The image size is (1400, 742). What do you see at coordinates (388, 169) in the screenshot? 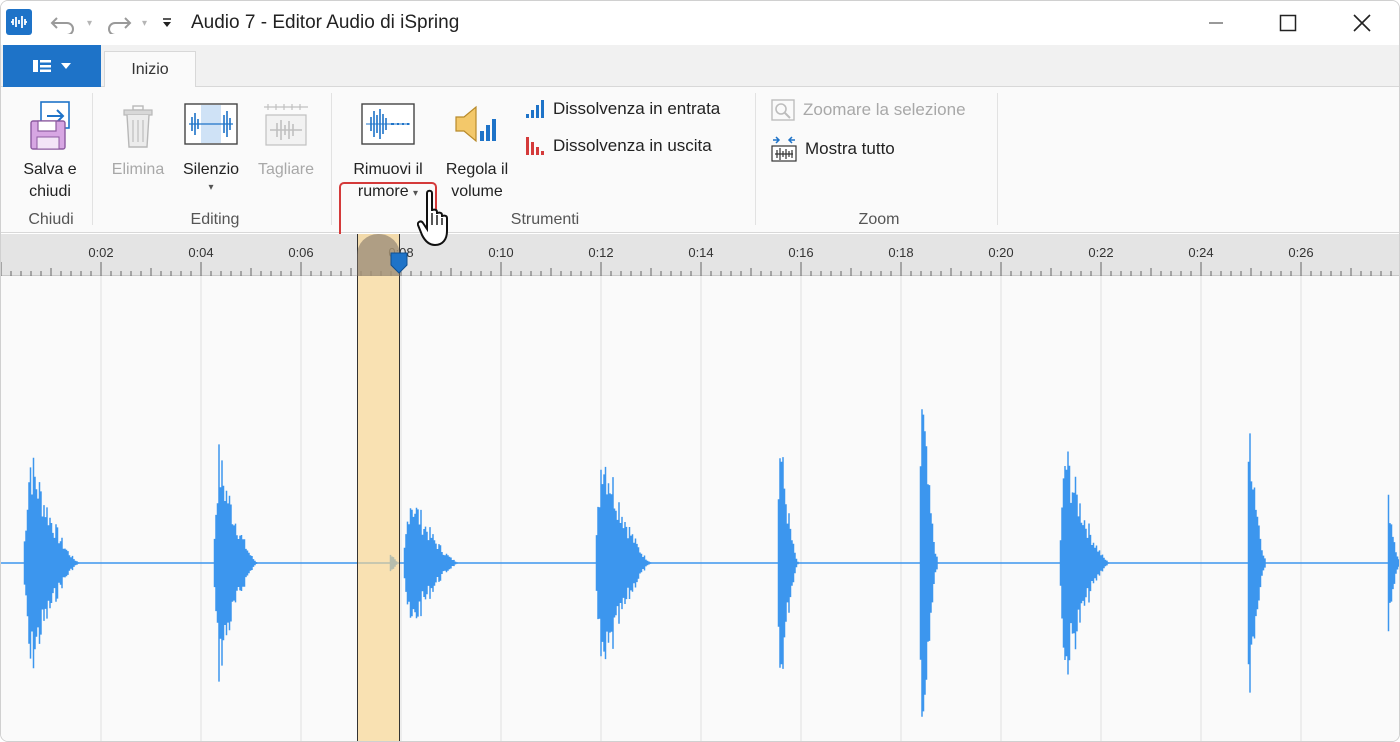
I see `remove-noise-label-1: Rimuovi il` at bounding box center [388, 169].